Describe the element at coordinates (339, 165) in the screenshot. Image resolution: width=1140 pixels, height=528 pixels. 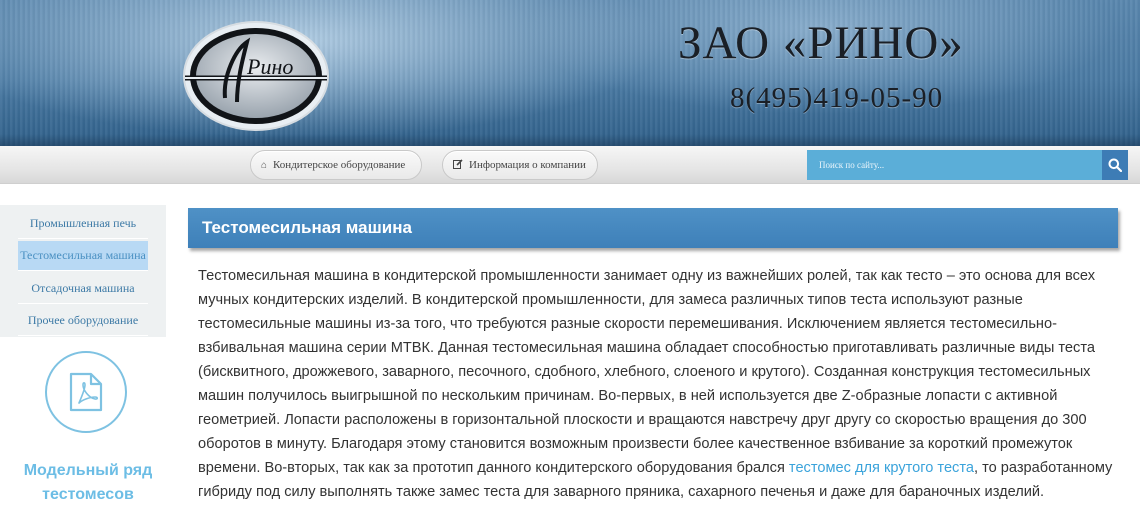
I see `nav-label: Кондитерское оборудование` at that location.